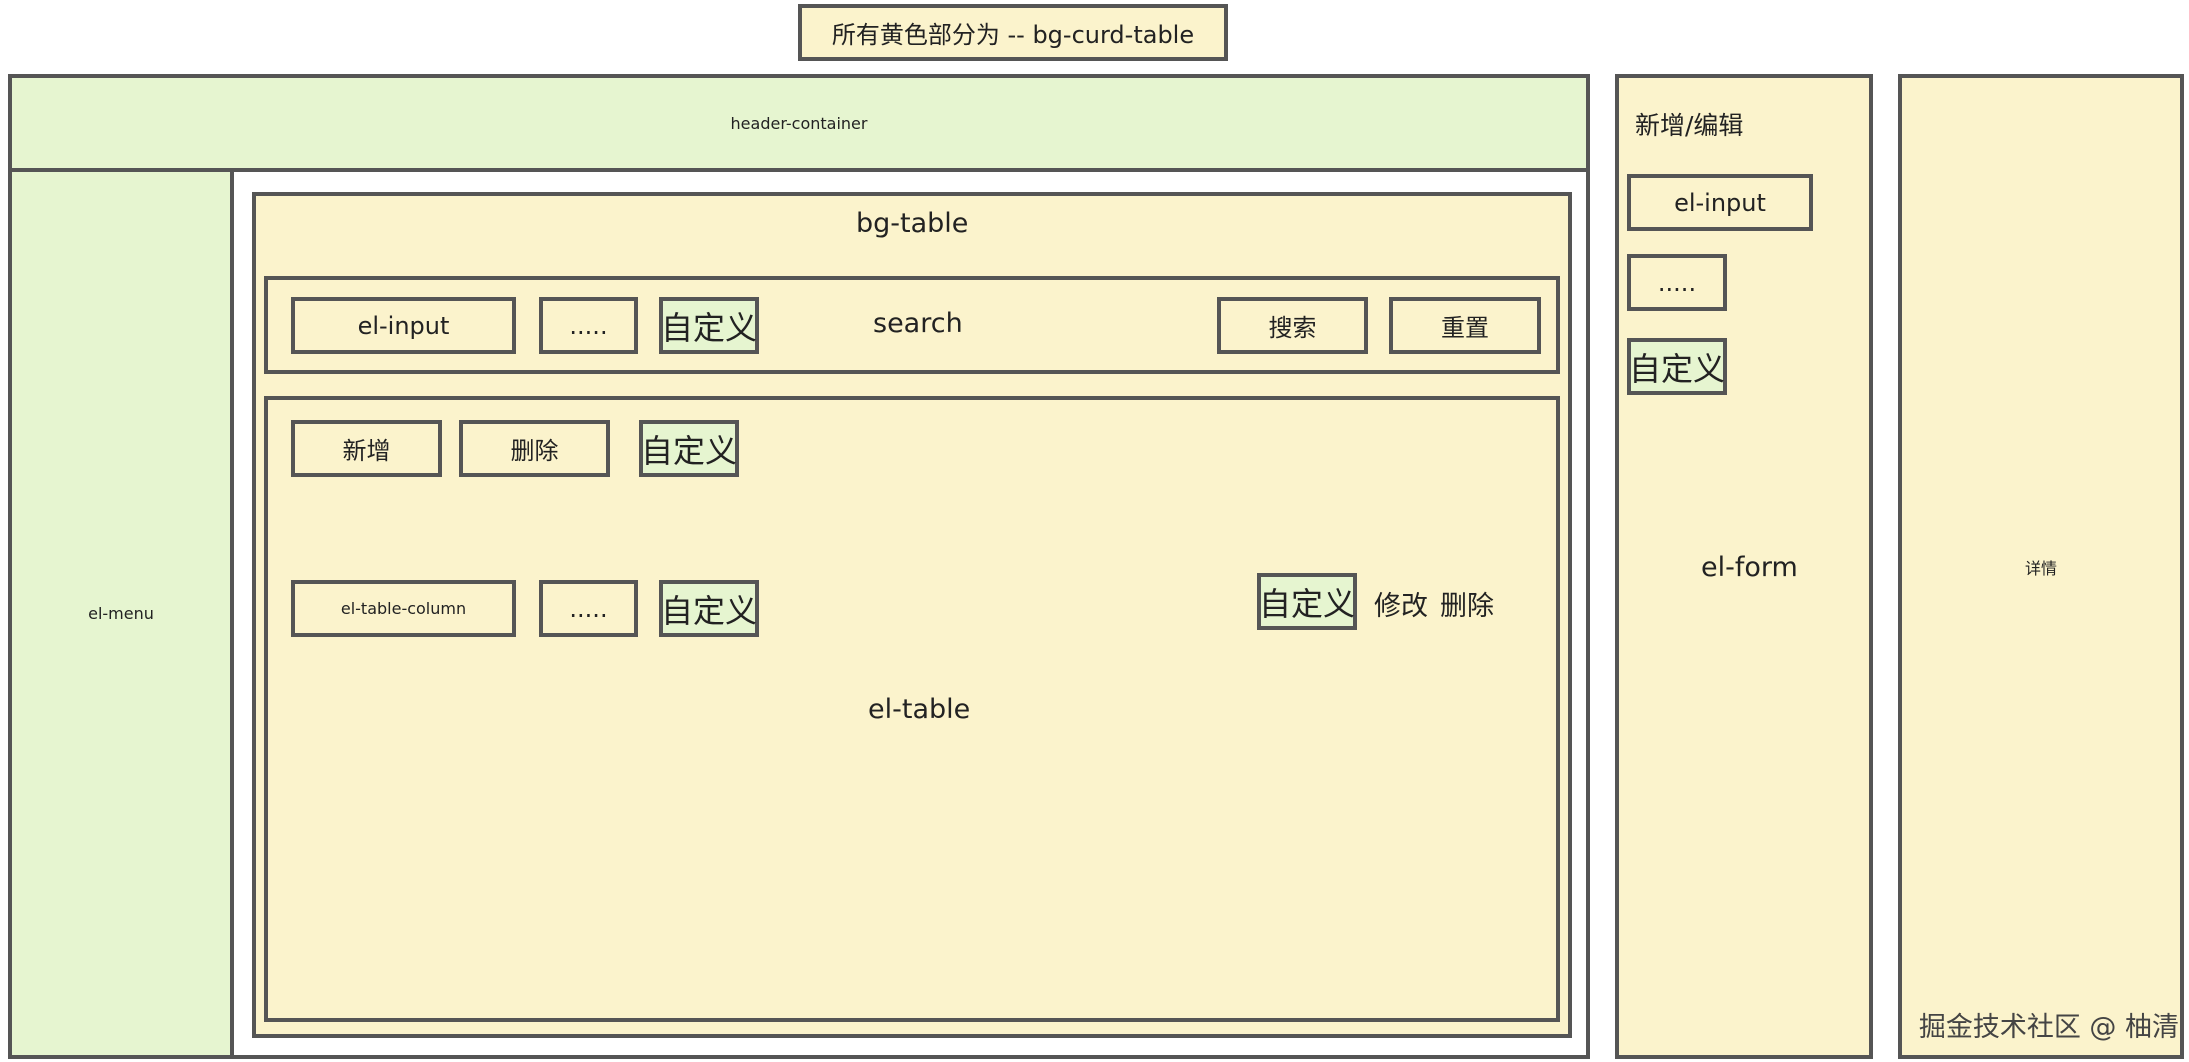 Image resolution: width=2189 pixels, height=1062 pixels. What do you see at coordinates (1465, 325) in the screenshot?
I see `reset-button: 重置` at bounding box center [1465, 325].